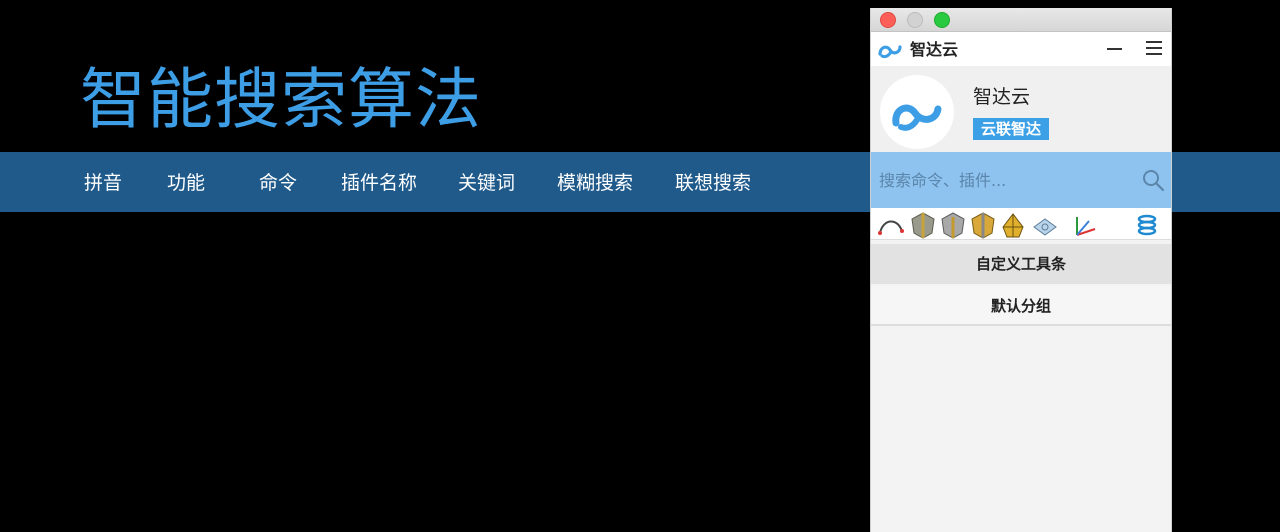 Image resolution: width=1280 pixels, height=532 pixels. Describe the element at coordinates (1114, 49) in the screenshot. I see `minimize-icon` at that location.